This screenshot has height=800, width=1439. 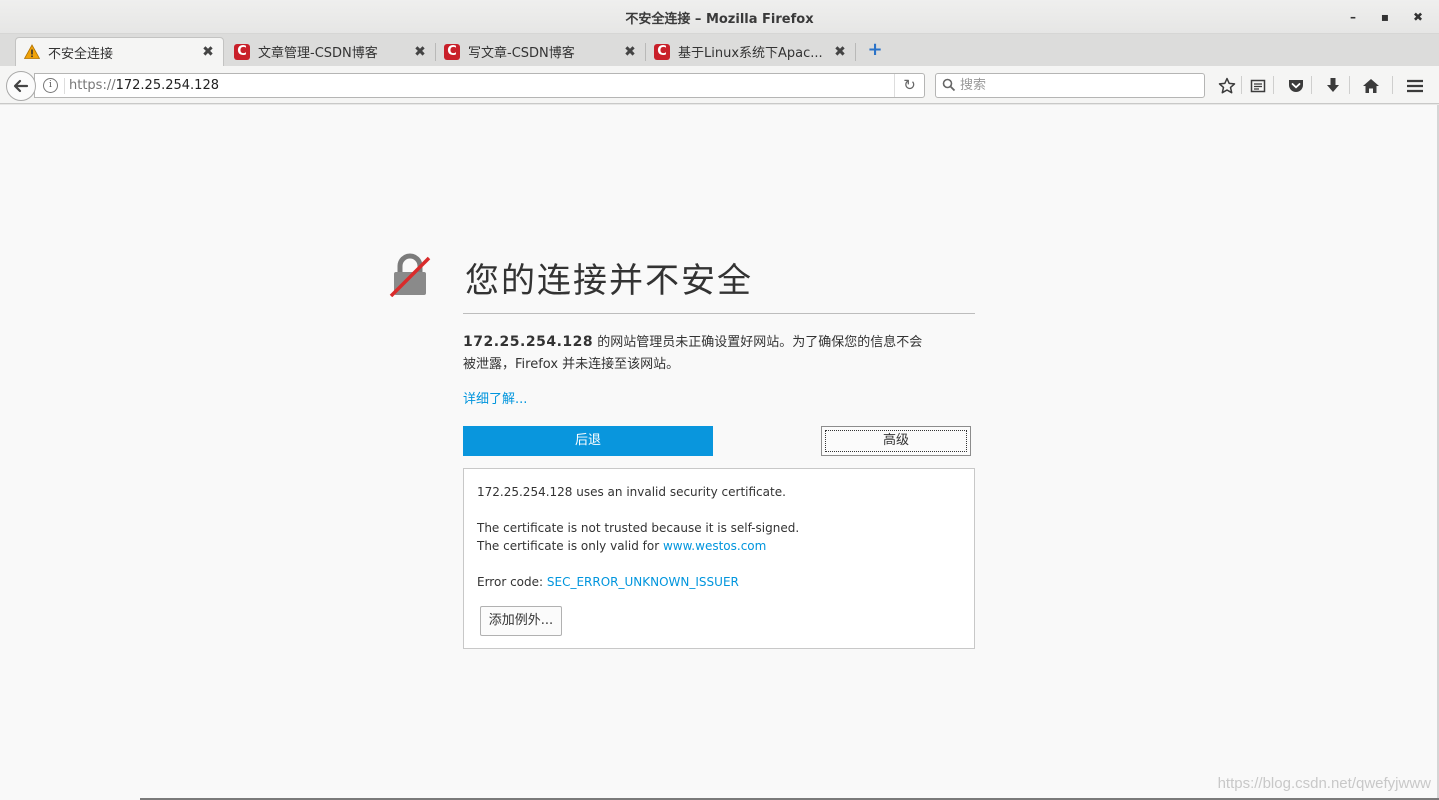 What do you see at coordinates (719, 19) in the screenshot?
I see `window-title: 不安全连接 – Mozilla Firefox` at bounding box center [719, 19].